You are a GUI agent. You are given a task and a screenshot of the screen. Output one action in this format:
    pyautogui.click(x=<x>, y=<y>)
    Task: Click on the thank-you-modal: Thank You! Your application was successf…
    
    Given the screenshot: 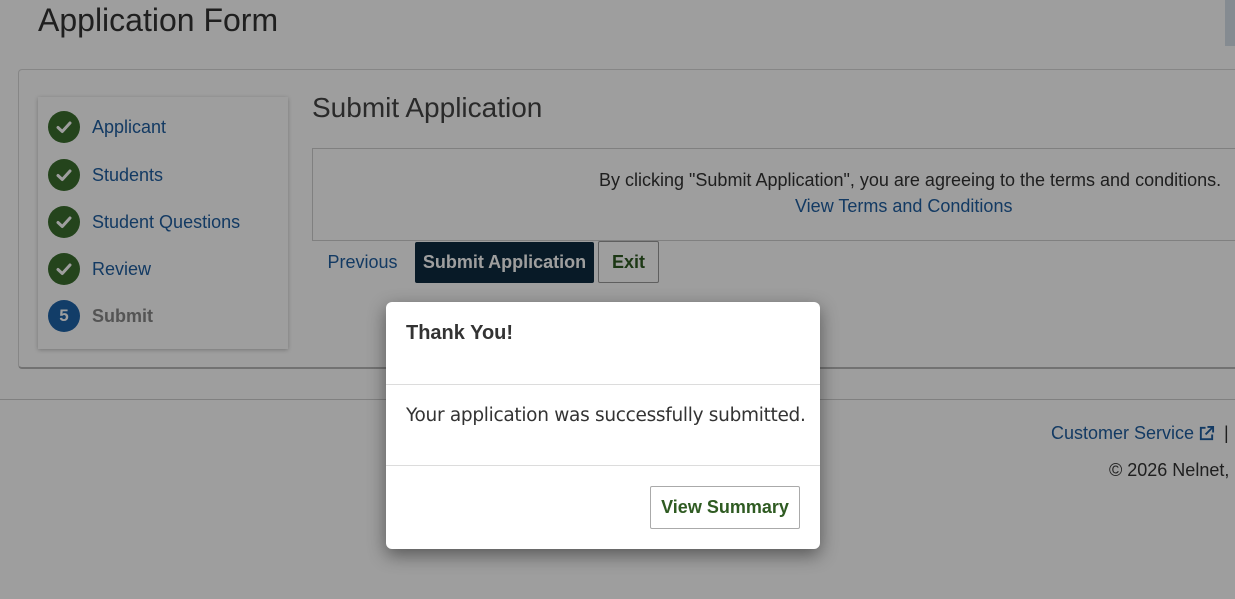 What is the action you would take?
    pyautogui.click(x=603, y=425)
    